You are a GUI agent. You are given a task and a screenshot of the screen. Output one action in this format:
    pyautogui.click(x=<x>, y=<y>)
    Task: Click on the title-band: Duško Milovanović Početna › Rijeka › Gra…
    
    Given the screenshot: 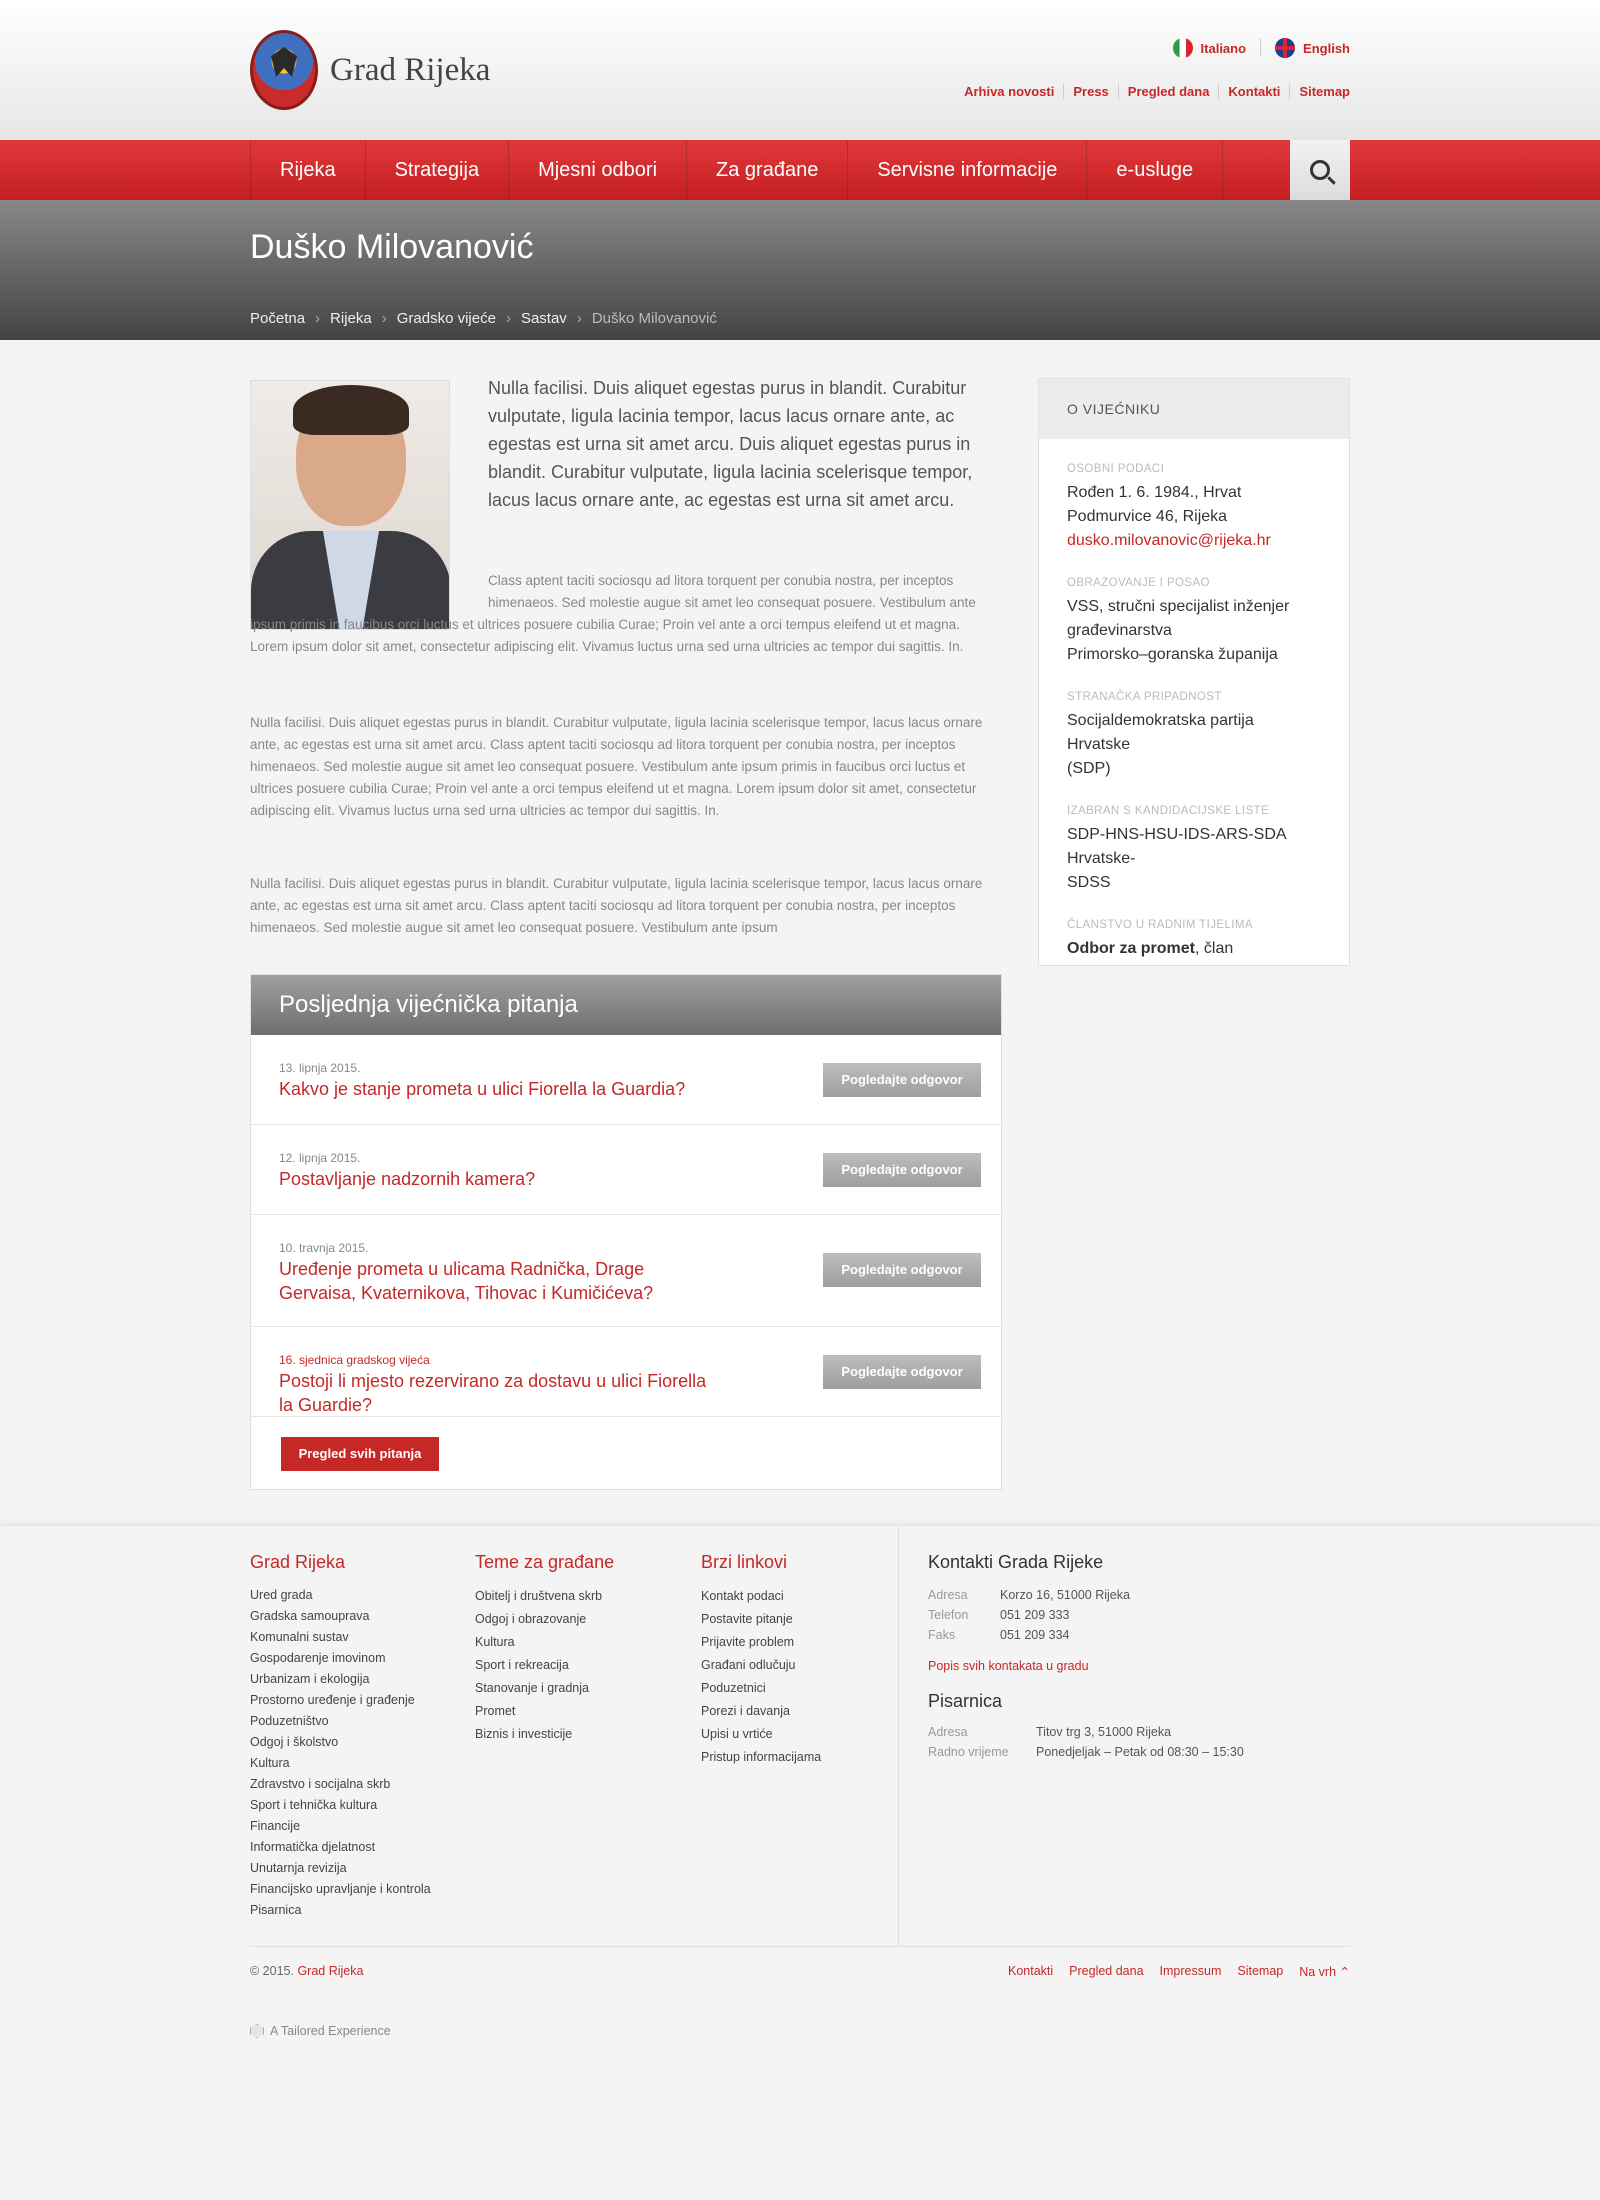 What is the action you would take?
    pyautogui.click(x=800, y=270)
    